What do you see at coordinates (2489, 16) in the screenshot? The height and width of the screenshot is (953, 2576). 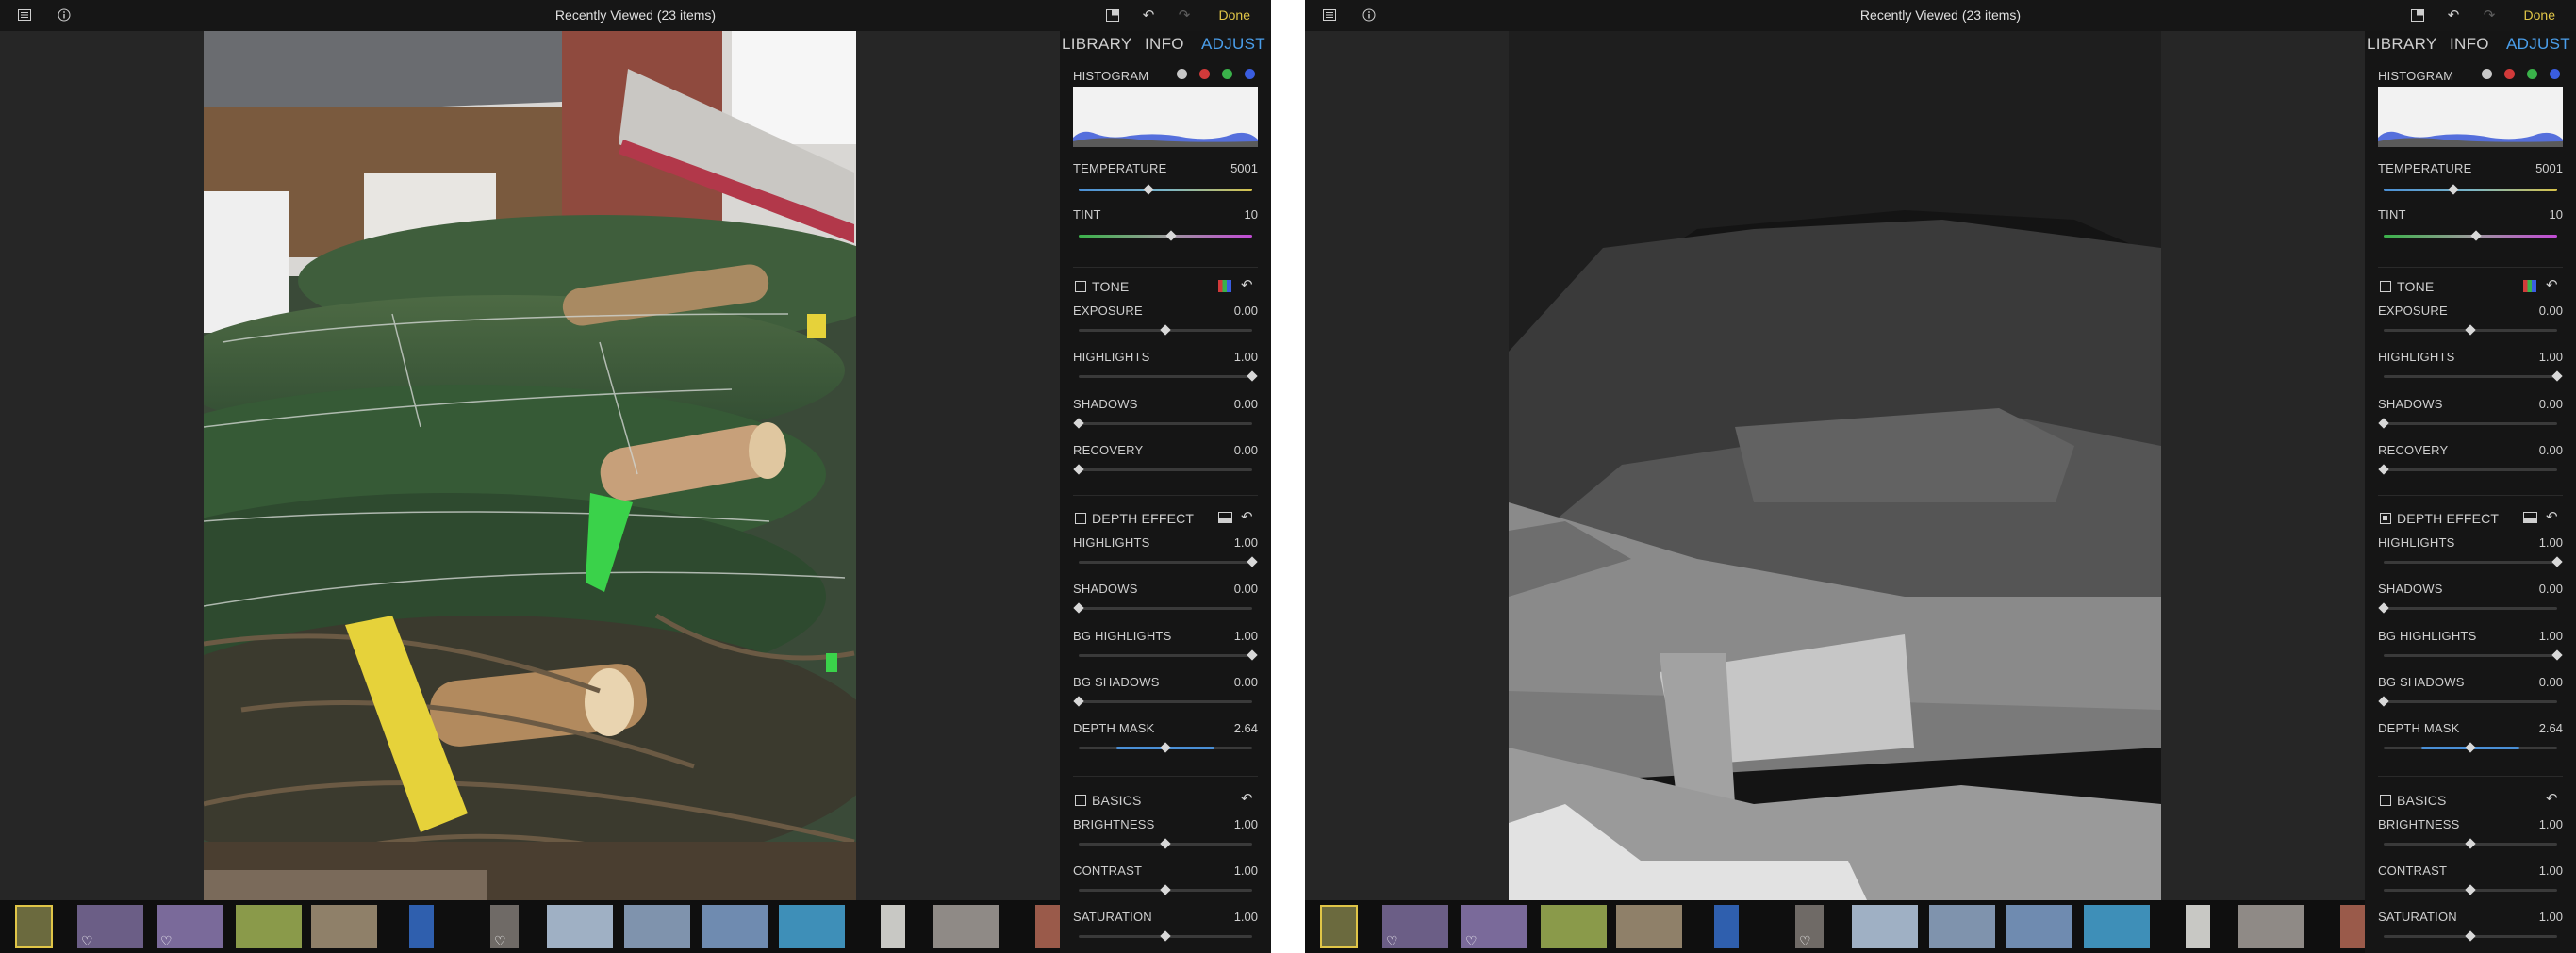 I see `redo-icon: ↷` at bounding box center [2489, 16].